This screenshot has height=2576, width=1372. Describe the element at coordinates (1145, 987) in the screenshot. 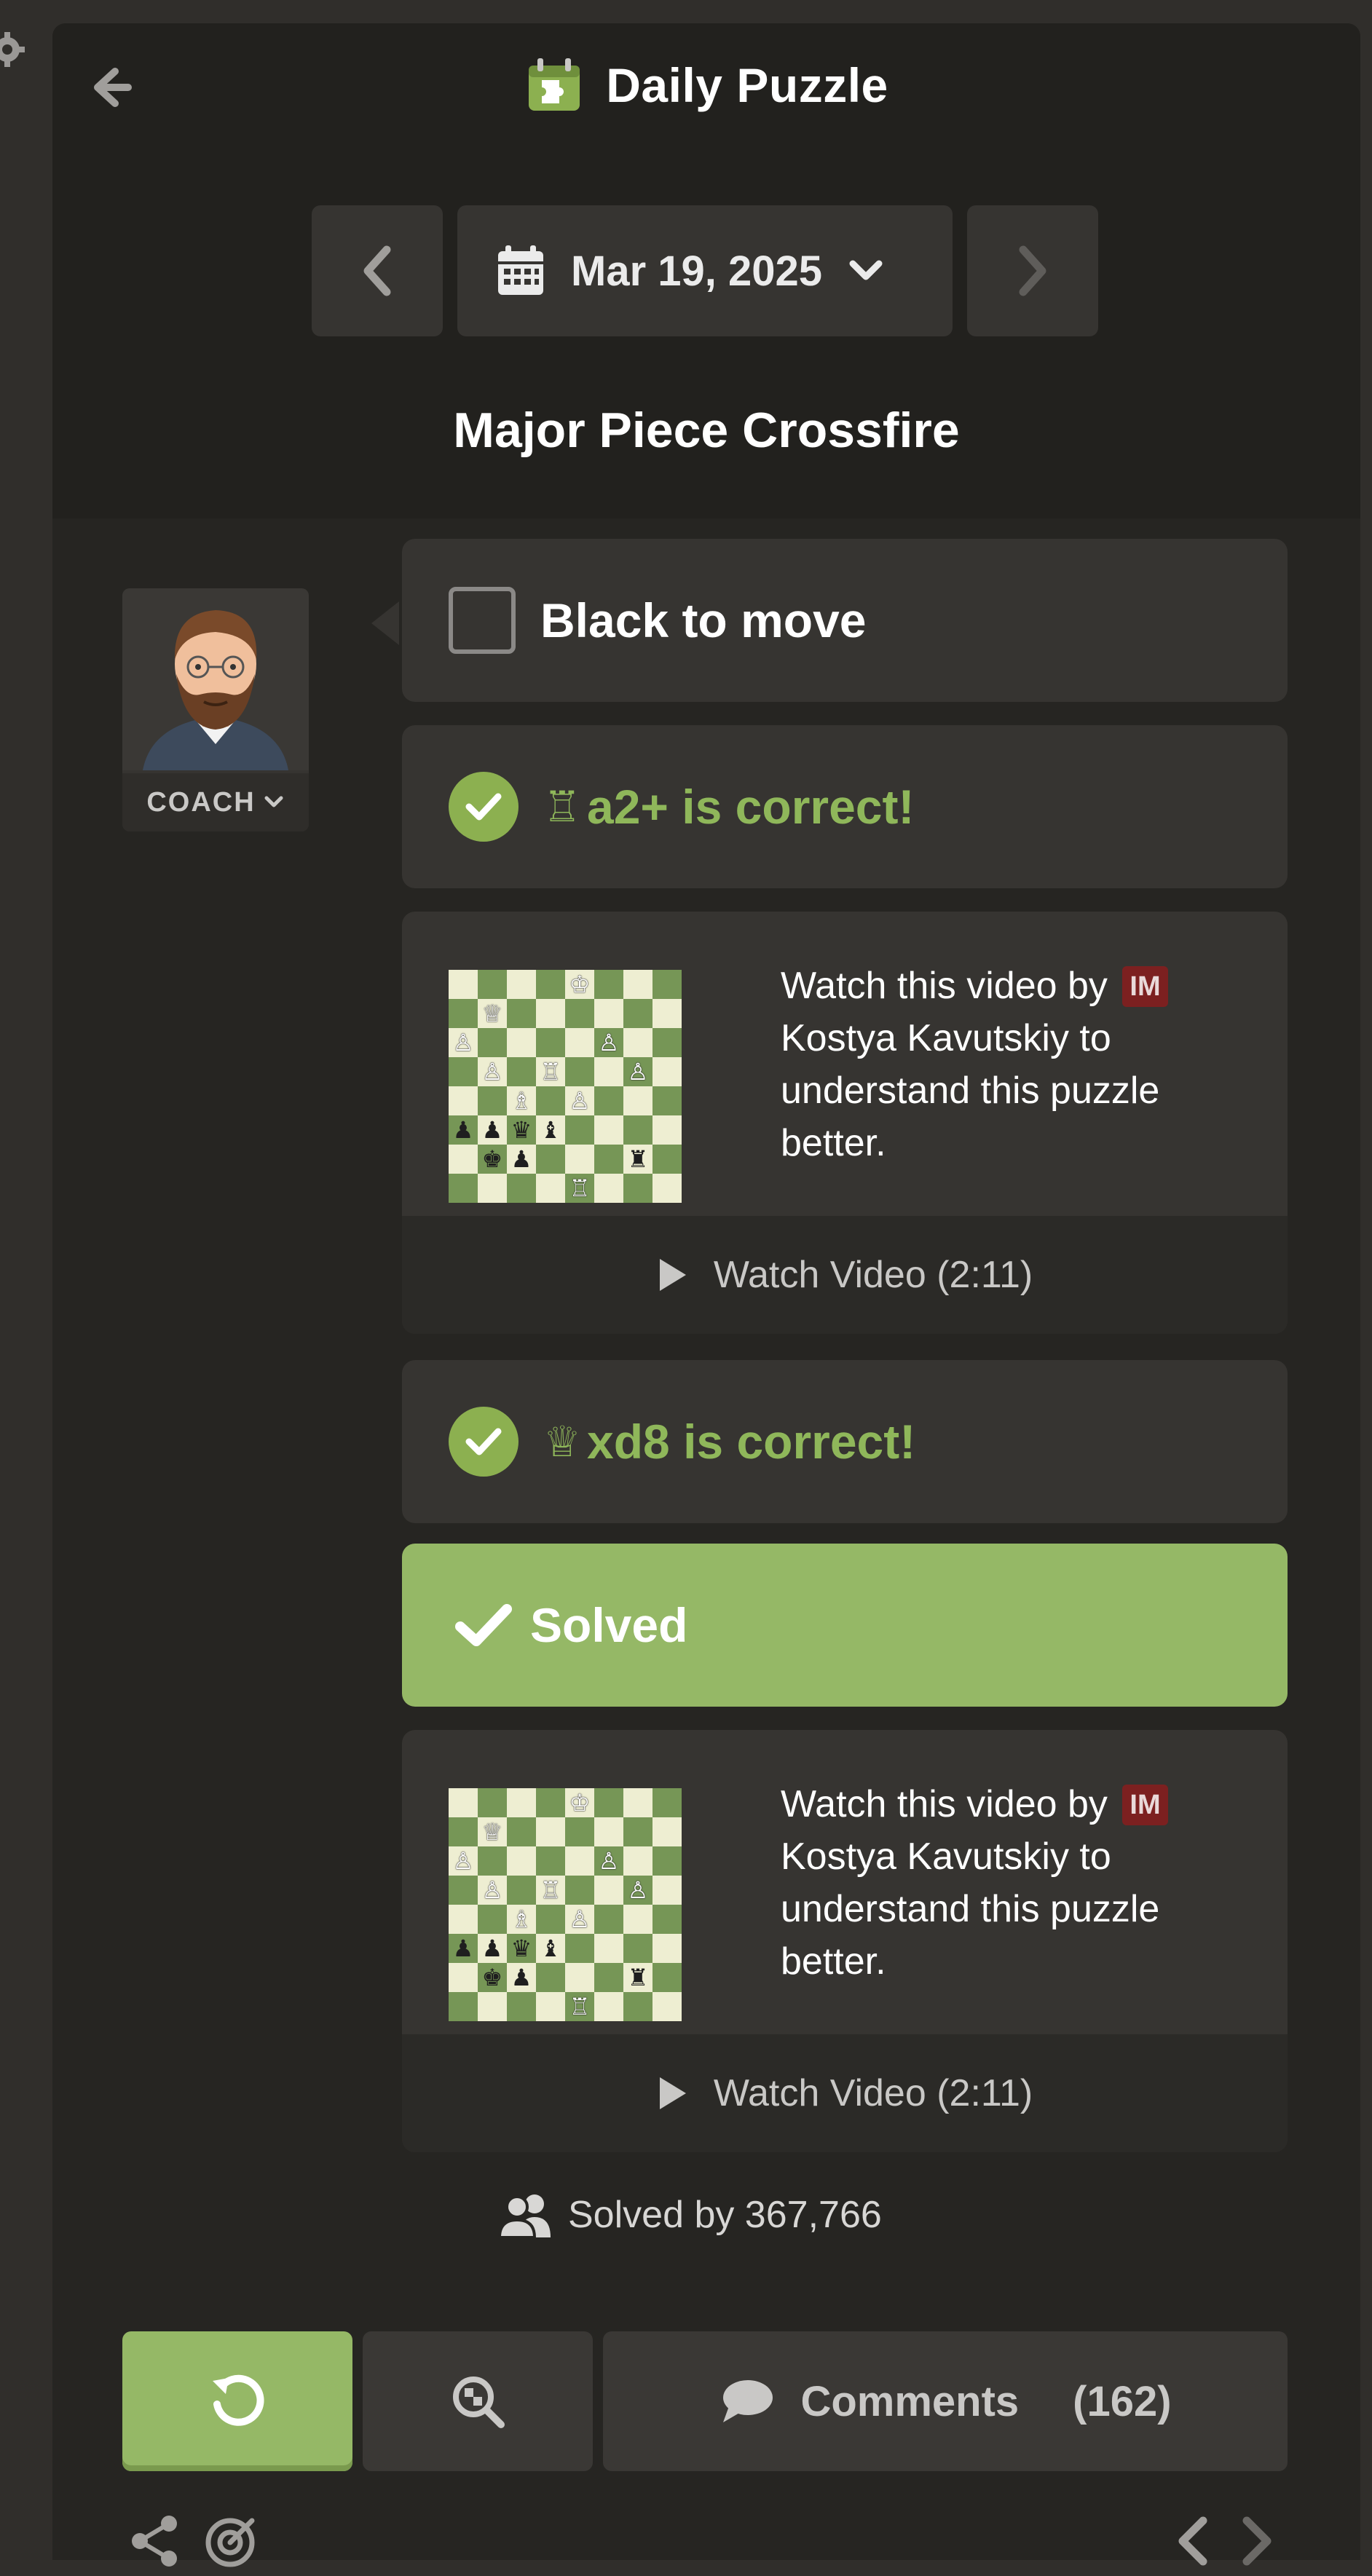

I see `title-badge: IM` at that location.